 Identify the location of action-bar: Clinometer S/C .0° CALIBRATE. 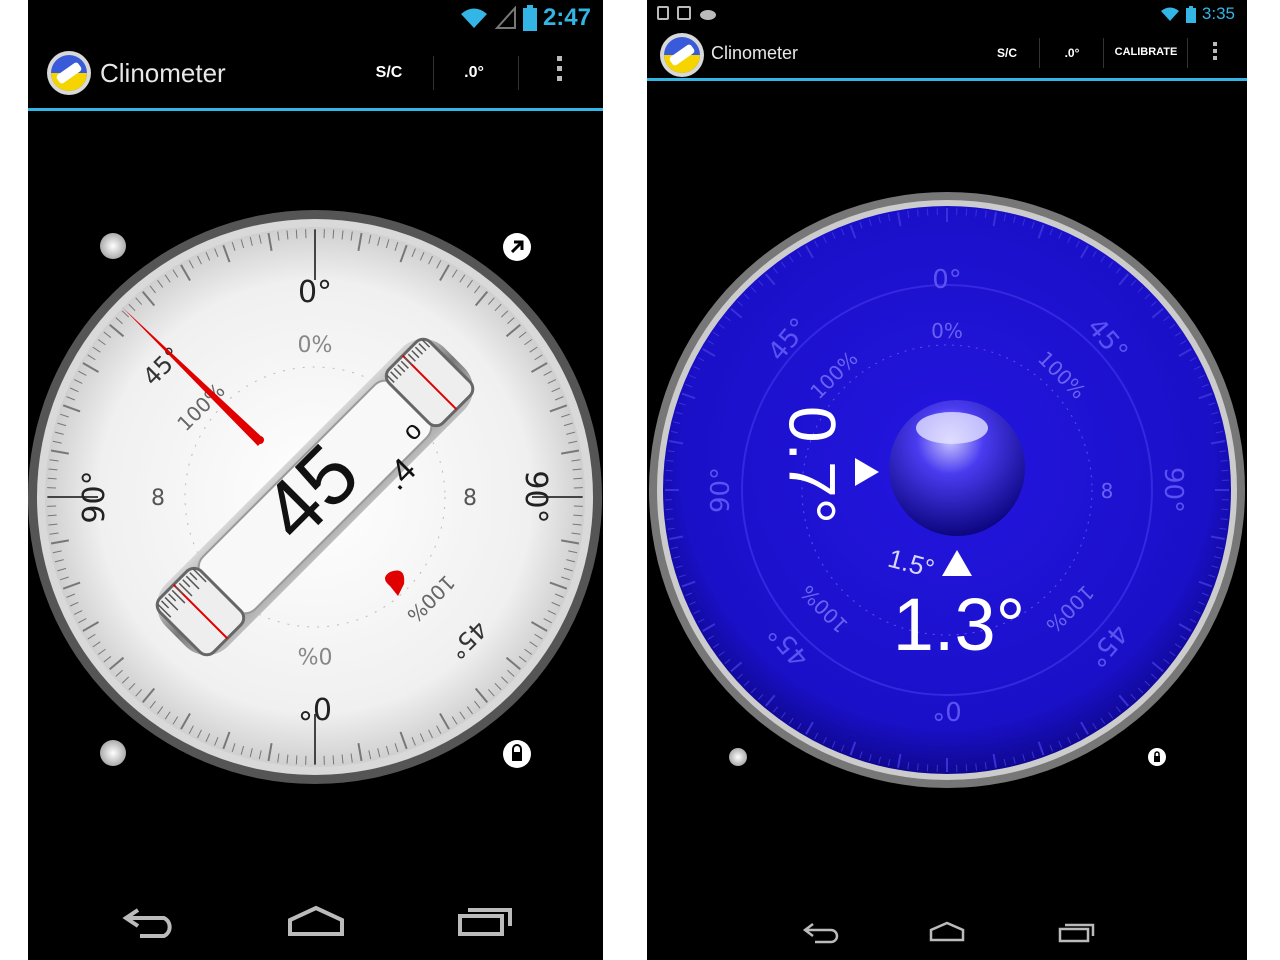
(947, 55).